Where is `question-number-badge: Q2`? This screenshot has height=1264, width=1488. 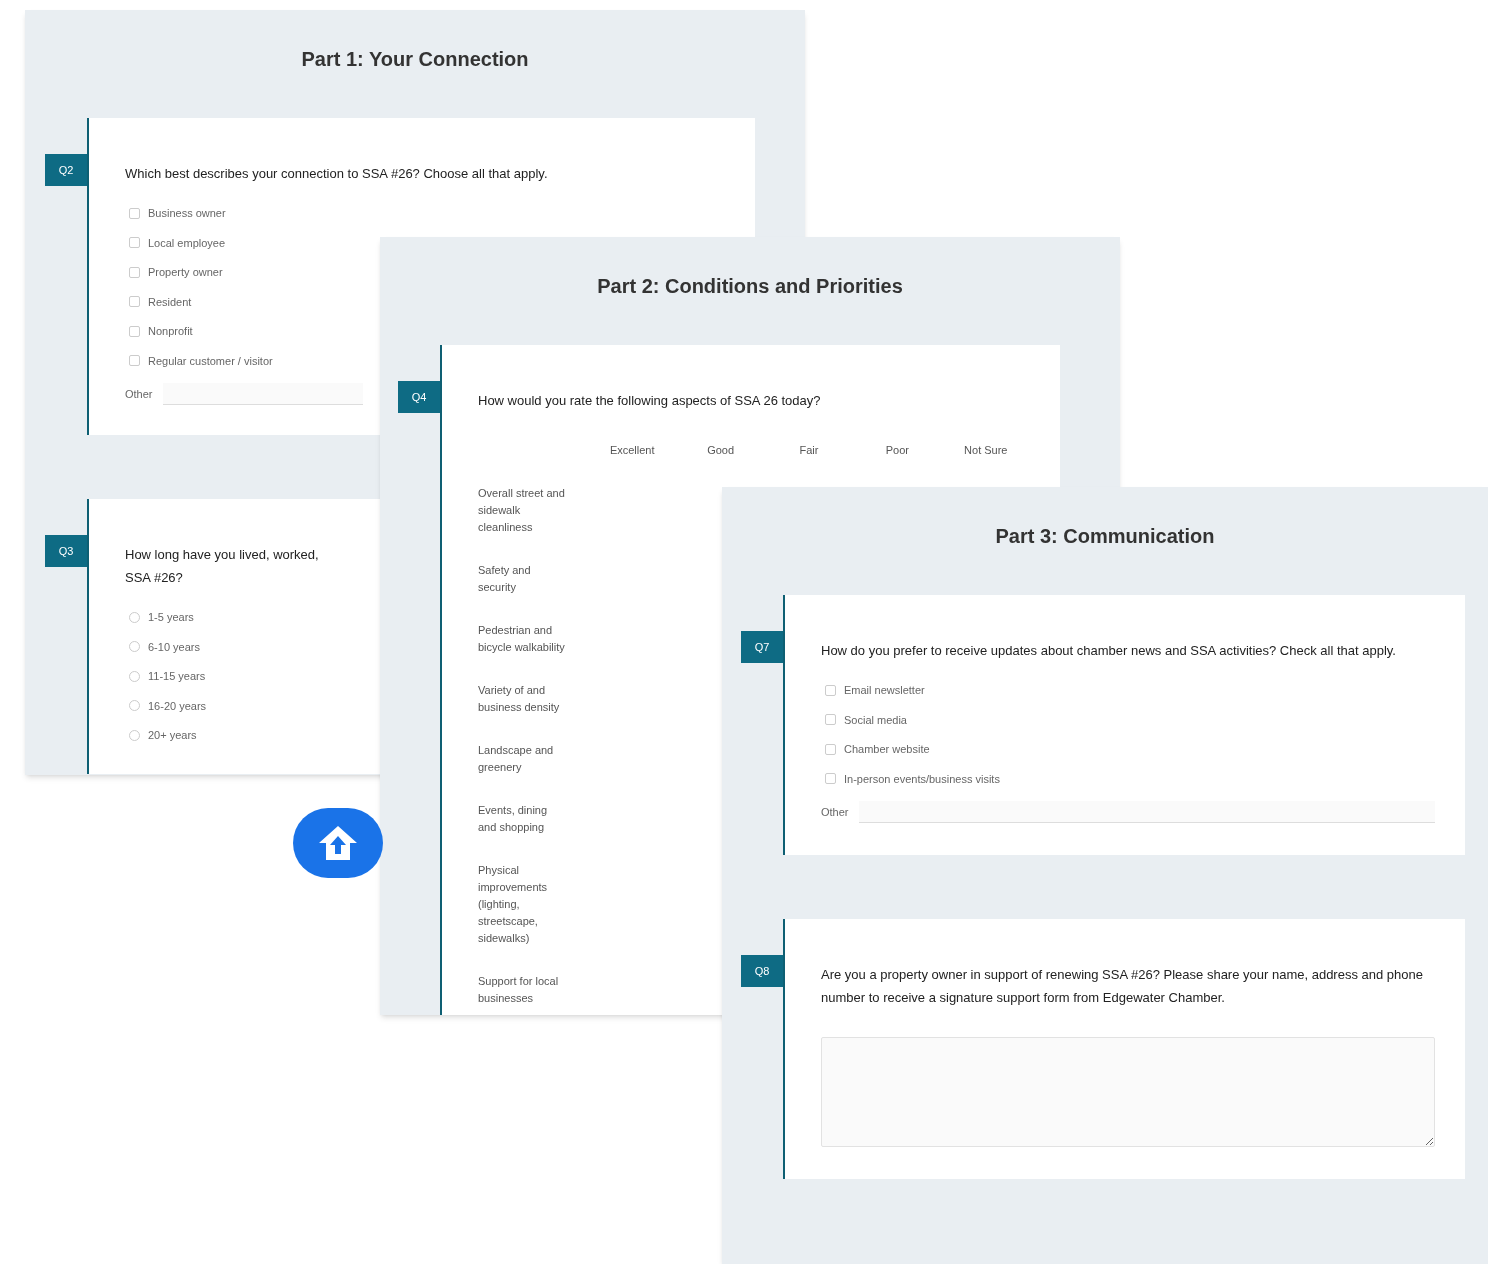
question-number-badge: Q2 is located at coordinates (66, 170).